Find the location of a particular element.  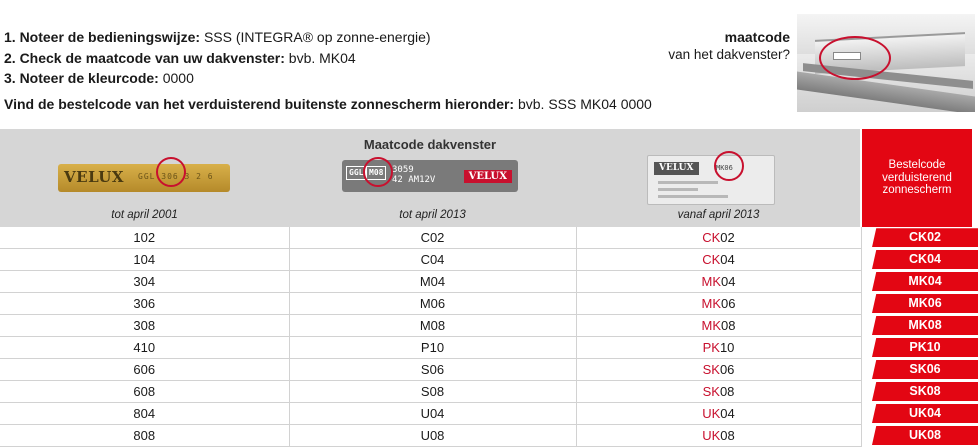

table-row: 104 C04 CK04 CK04 is located at coordinates (489, 259).